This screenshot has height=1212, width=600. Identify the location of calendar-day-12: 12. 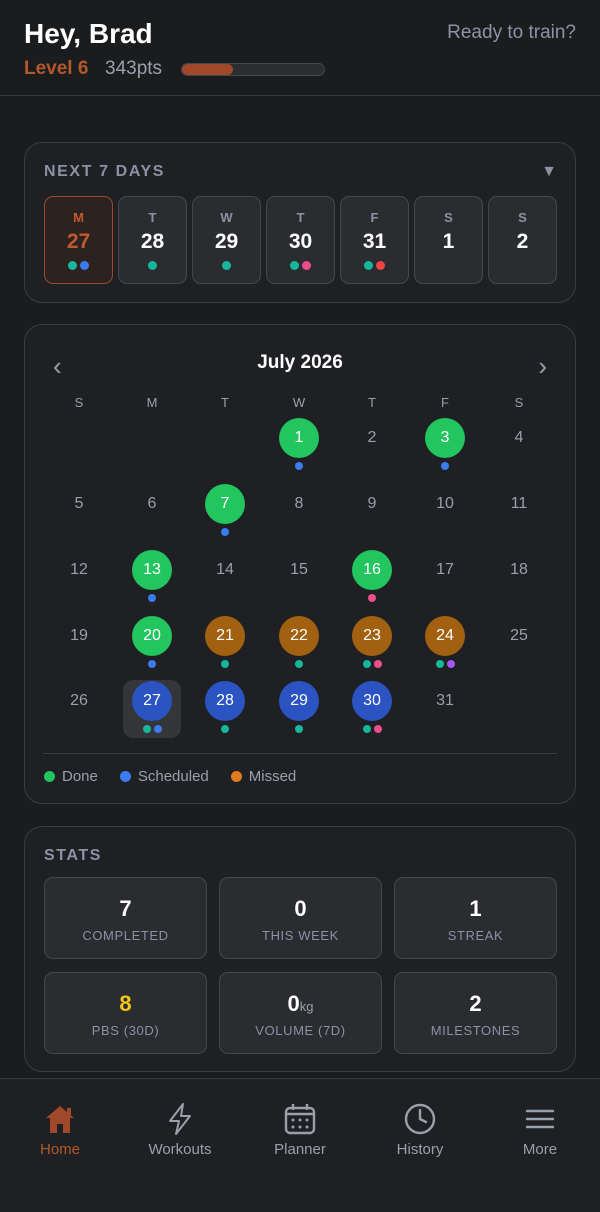
(79, 578).